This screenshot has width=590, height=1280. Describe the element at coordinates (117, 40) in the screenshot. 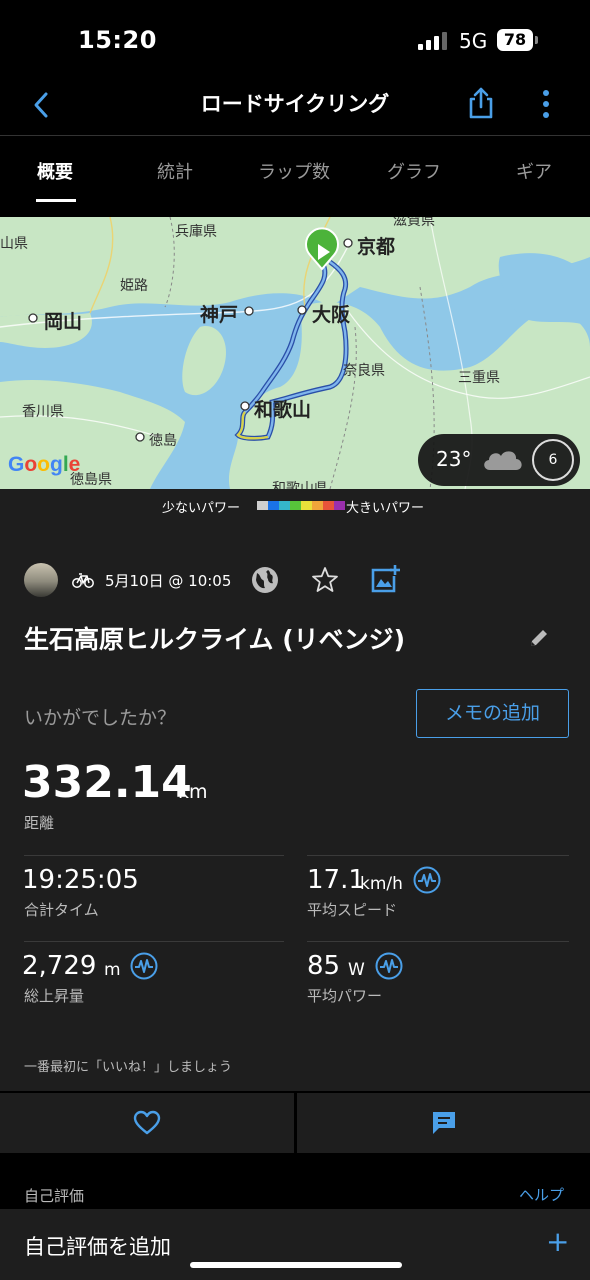

I see `status-time: 15:20` at that location.